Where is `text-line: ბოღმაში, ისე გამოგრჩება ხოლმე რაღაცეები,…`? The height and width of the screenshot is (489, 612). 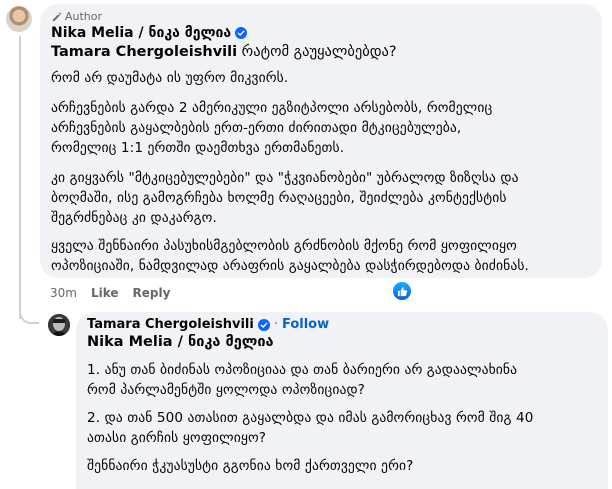 text-line: ბოღმაში, ისე გამოგრჩება ხოლმე რაღაცეები,… is located at coordinates (279, 198).